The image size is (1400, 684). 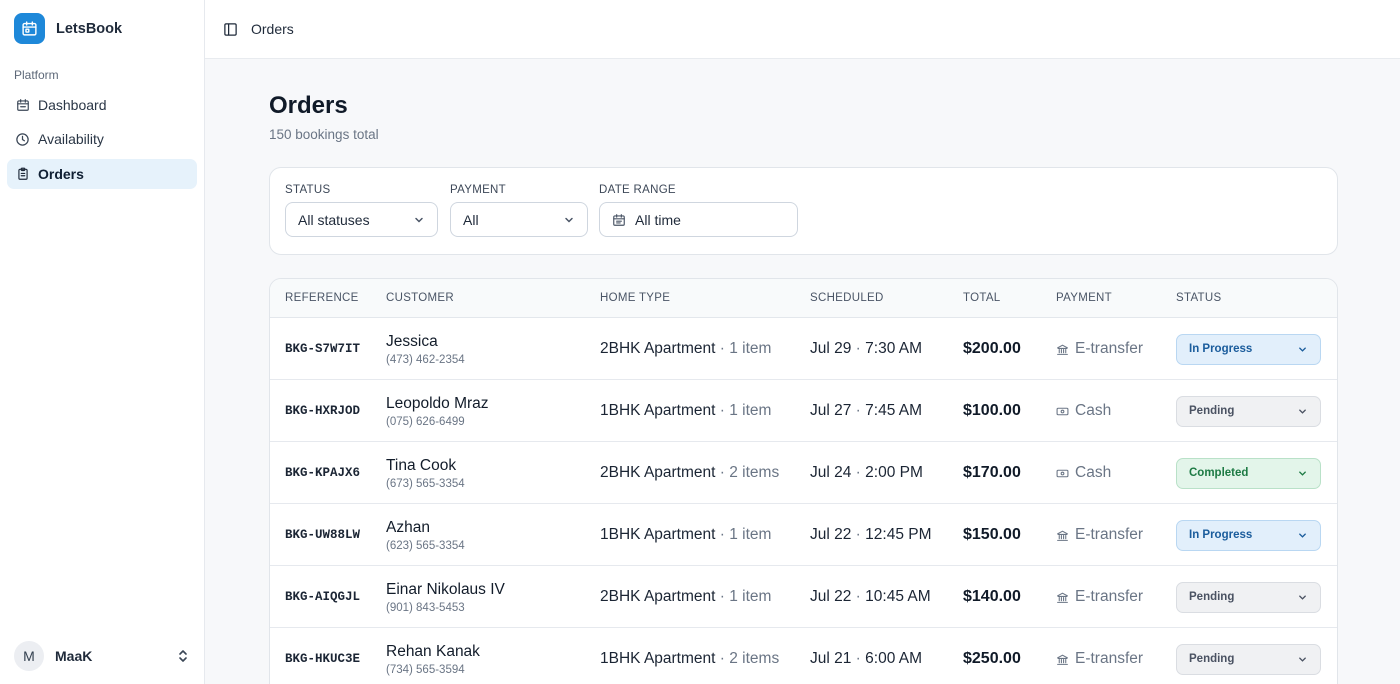 What do you see at coordinates (619, 220) in the screenshot?
I see `calendar-icon` at bounding box center [619, 220].